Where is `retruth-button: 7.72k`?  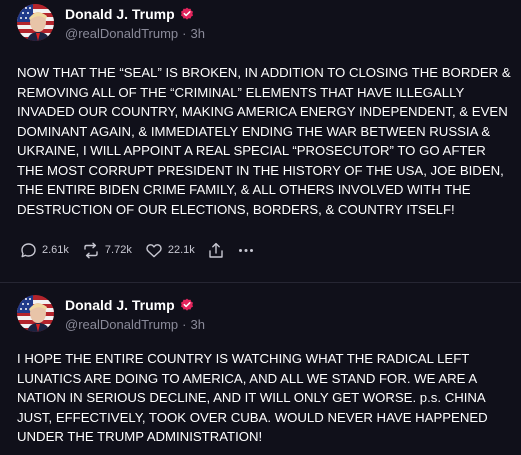 retruth-button: 7.72k is located at coordinates (107, 250).